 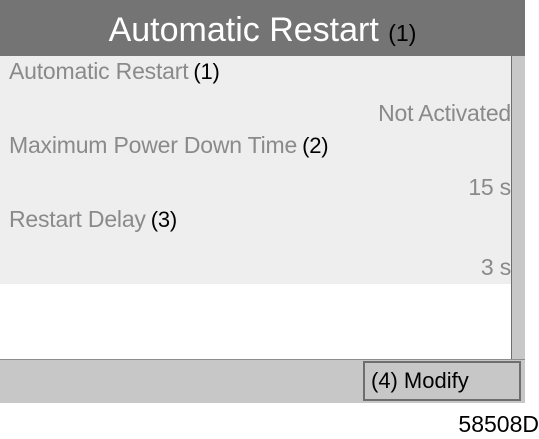 I want to click on title-bar: Automatic Restart (1), so click(x=262, y=28).